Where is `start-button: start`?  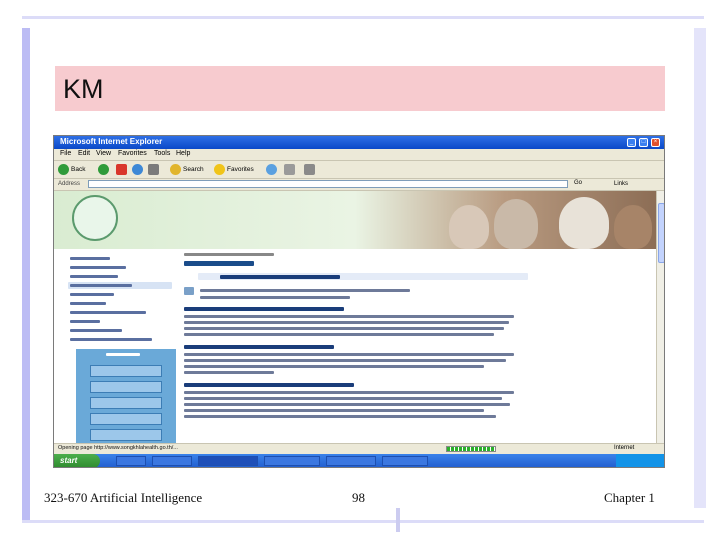
start-button: start is located at coordinates (77, 460).